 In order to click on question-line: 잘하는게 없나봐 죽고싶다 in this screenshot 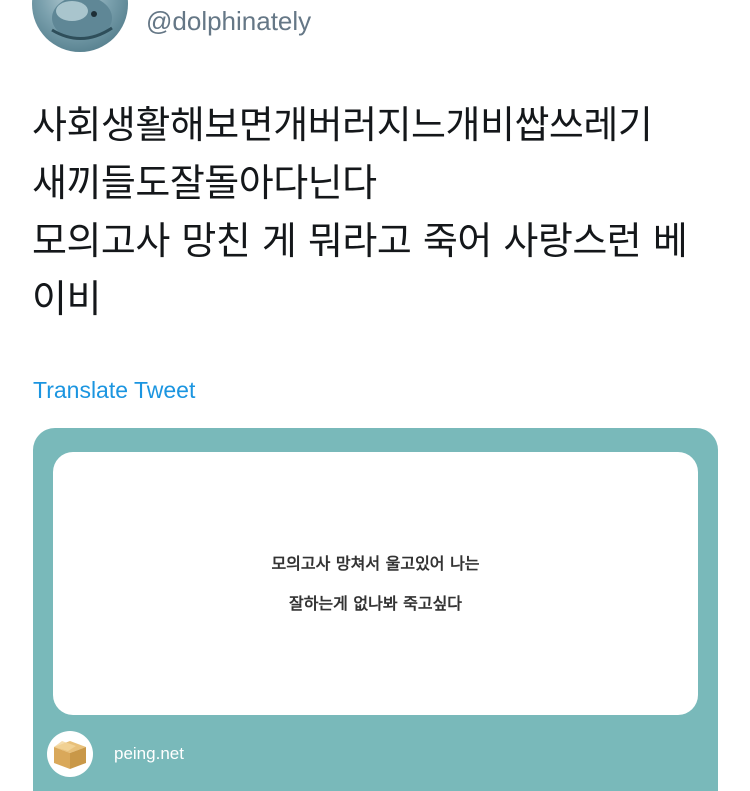, I will do `click(375, 603)`.